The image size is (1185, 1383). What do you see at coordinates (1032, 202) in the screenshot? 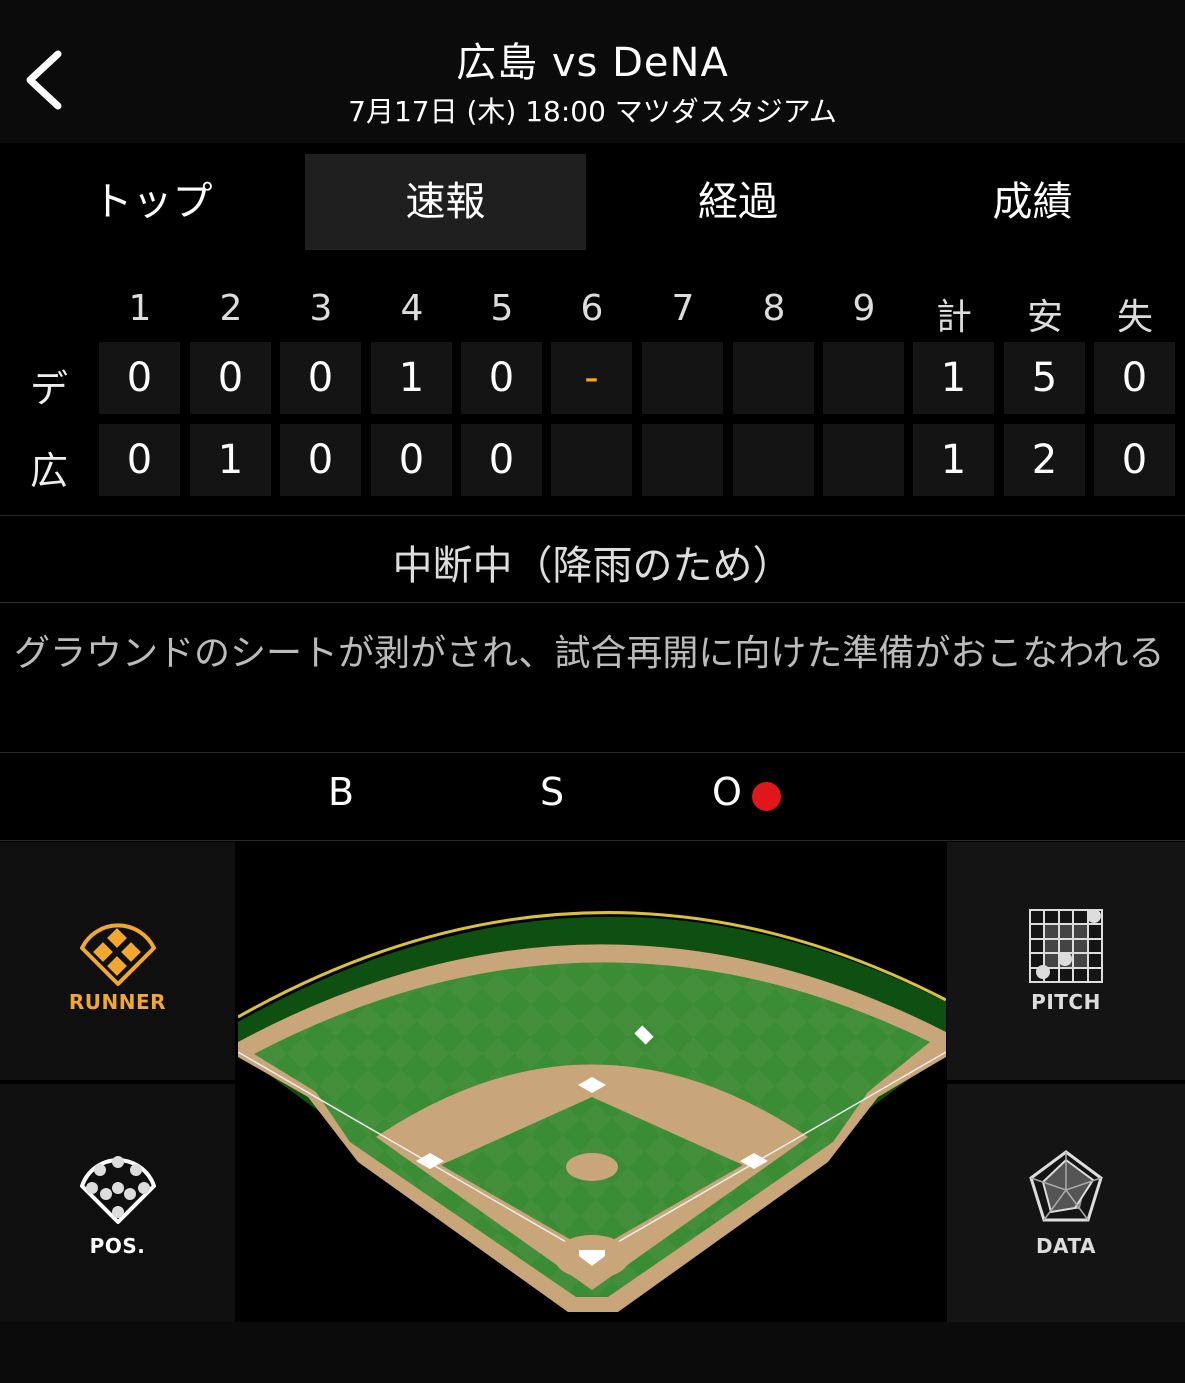
I see `tab-stats: 成績` at bounding box center [1032, 202].